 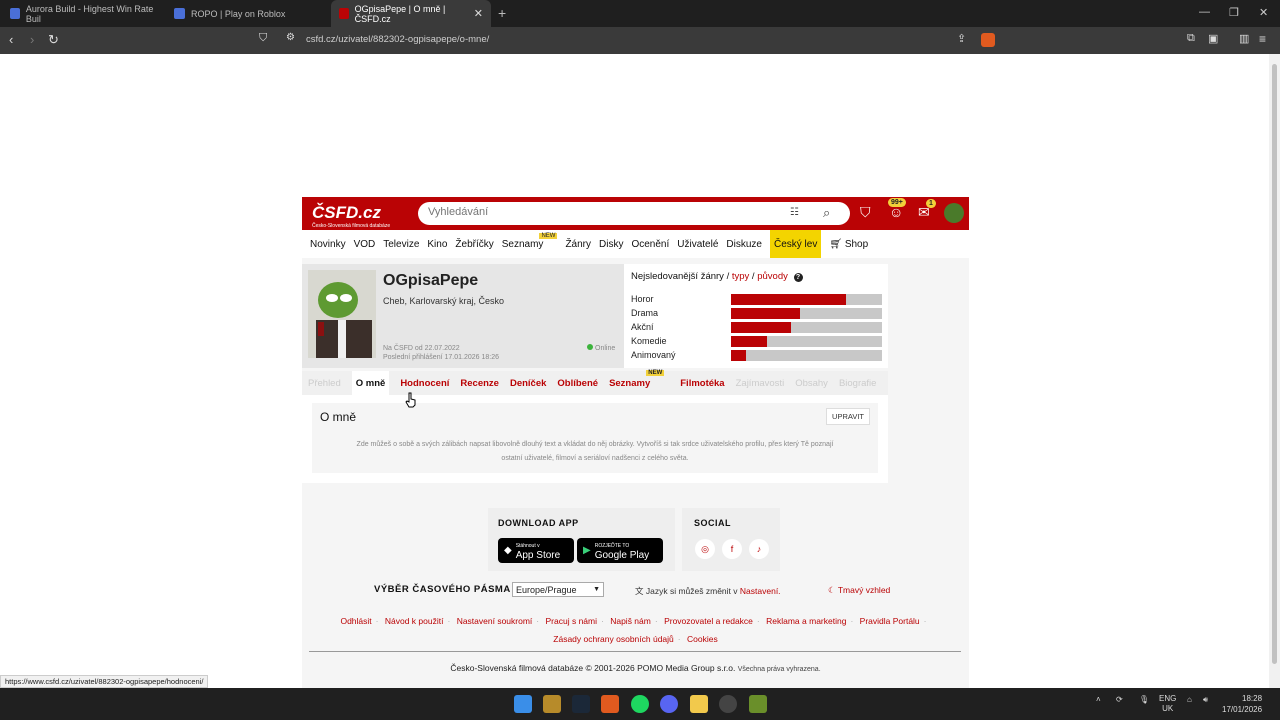 I want to click on app-store-button: ◆ Stáhnout v App Store, so click(x=536, y=550).